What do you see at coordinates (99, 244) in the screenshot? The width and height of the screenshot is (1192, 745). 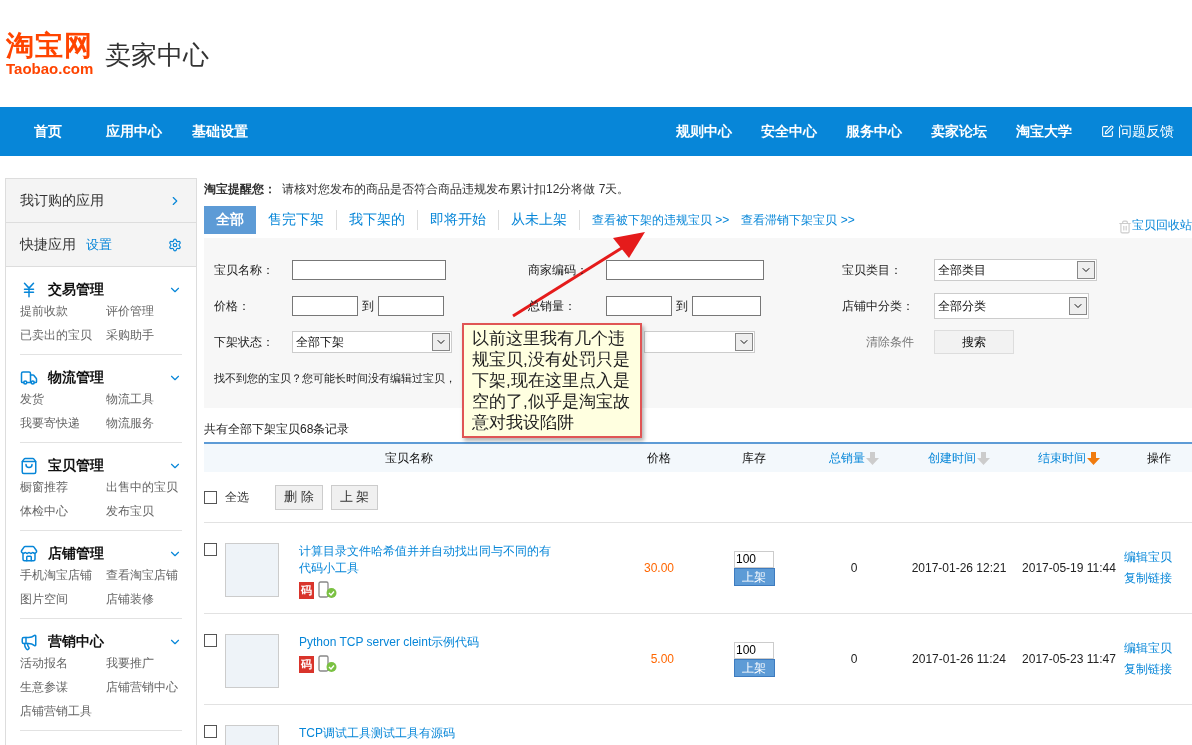 I see `settings-link: 设置` at bounding box center [99, 244].